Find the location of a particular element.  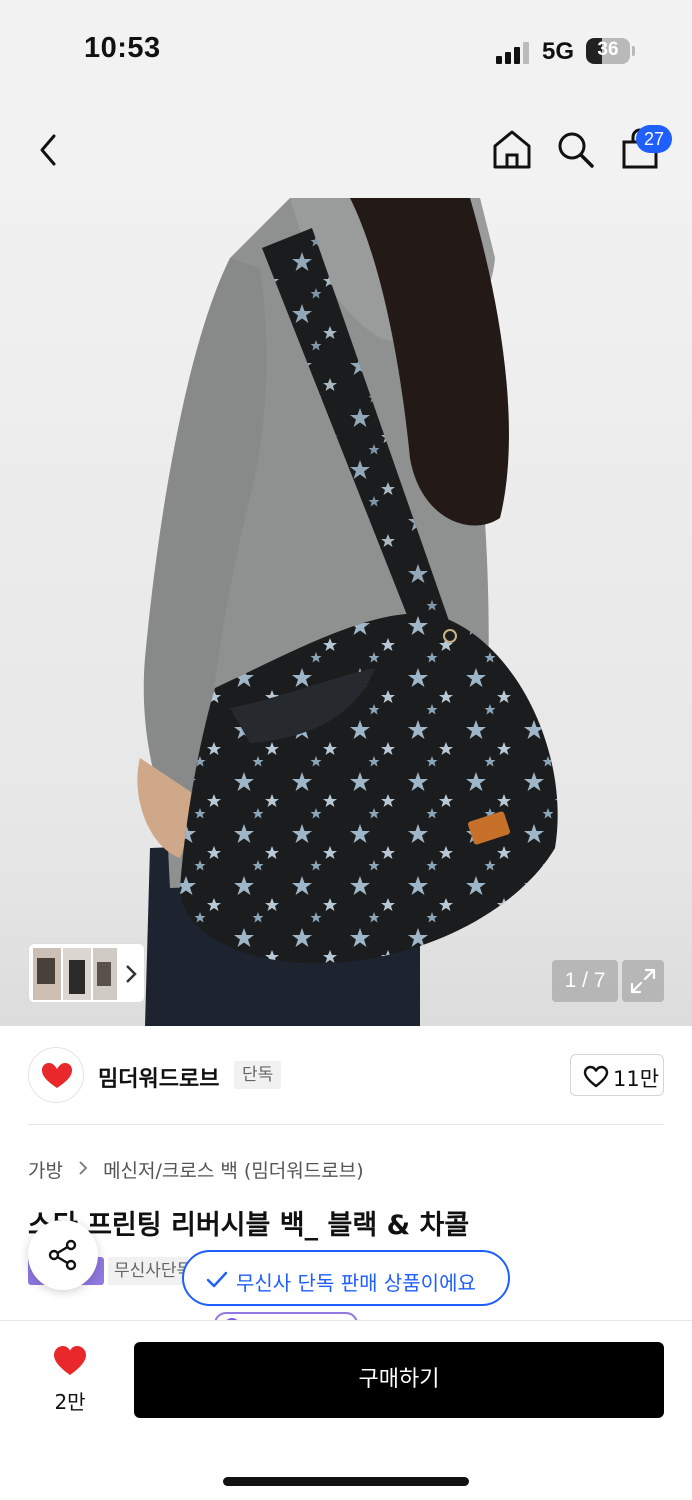

section-divider is located at coordinates (346, 1124).